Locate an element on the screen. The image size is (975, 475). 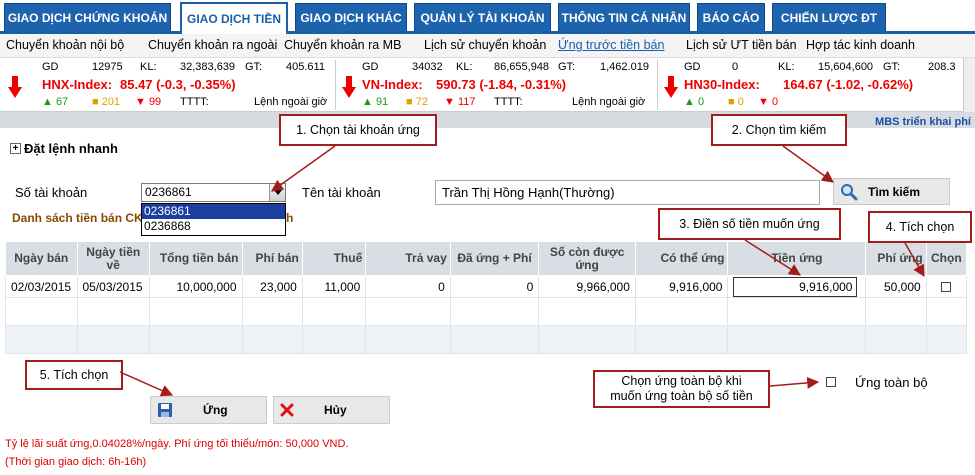
quick-order-label: Đặt lệnh nhanh is located at coordinates (71, 148).